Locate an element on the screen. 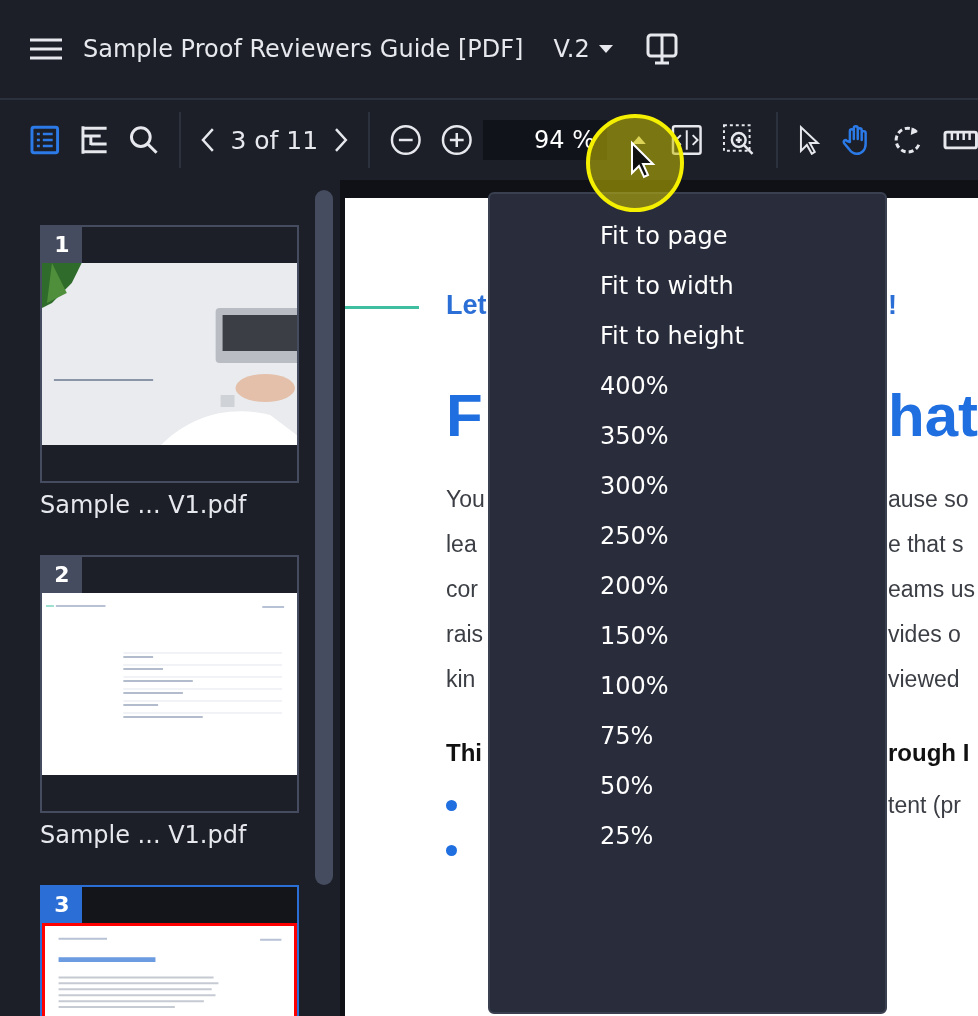 Image resolution: width=978 pixels, height=1016 pixels. scrollbar is located at coordinates (324, 537).